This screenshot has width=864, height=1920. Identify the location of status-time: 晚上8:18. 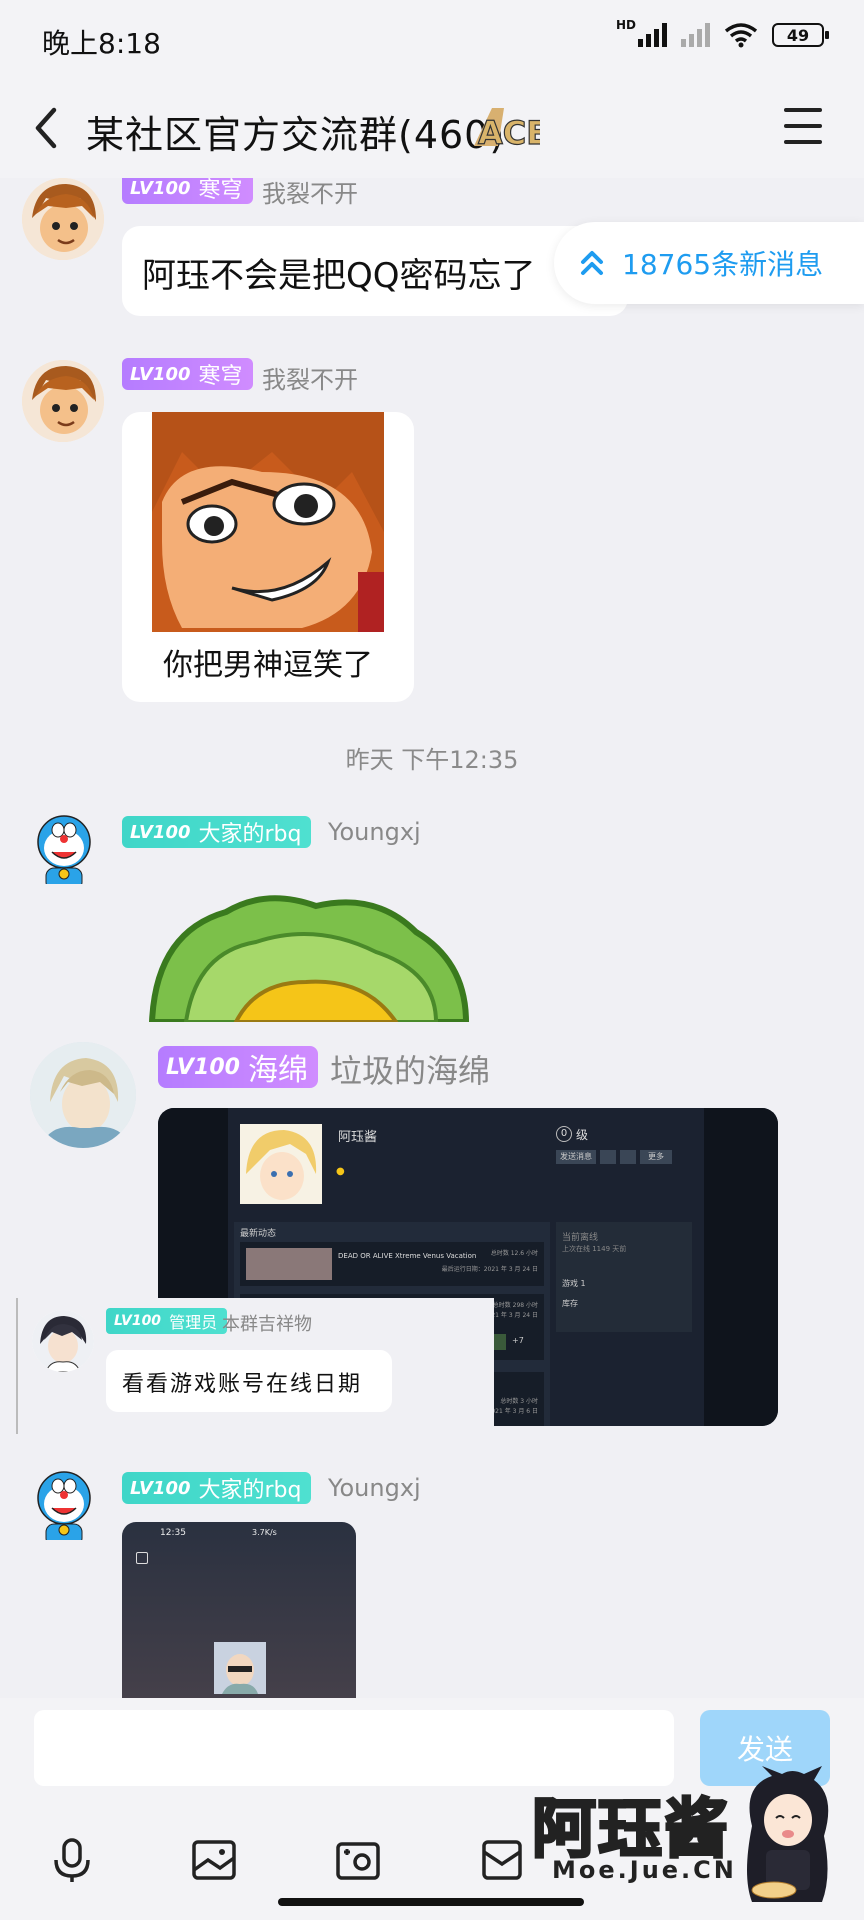
(101, 43).